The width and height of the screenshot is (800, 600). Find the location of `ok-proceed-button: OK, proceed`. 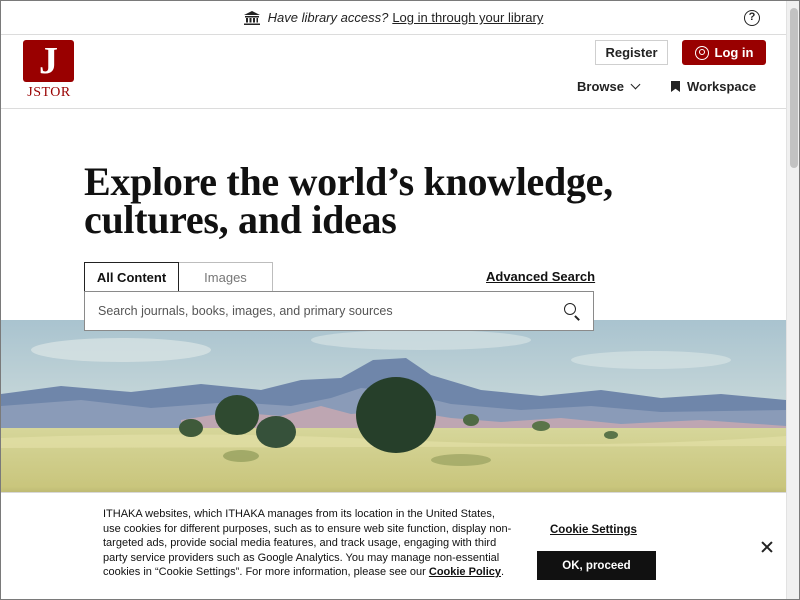

ok-proceed-button: OK, proceed is located at coordinates (596, 565).